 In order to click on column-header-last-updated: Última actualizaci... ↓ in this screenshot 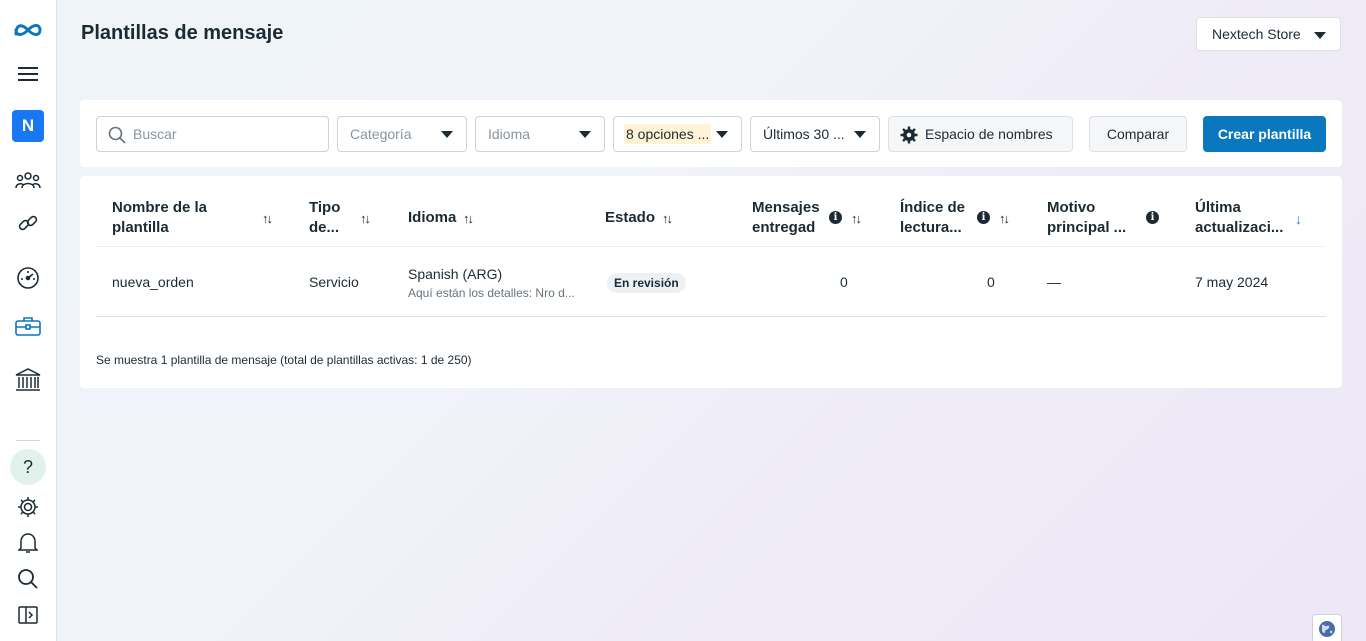, I will do `click(1260, 220)`.